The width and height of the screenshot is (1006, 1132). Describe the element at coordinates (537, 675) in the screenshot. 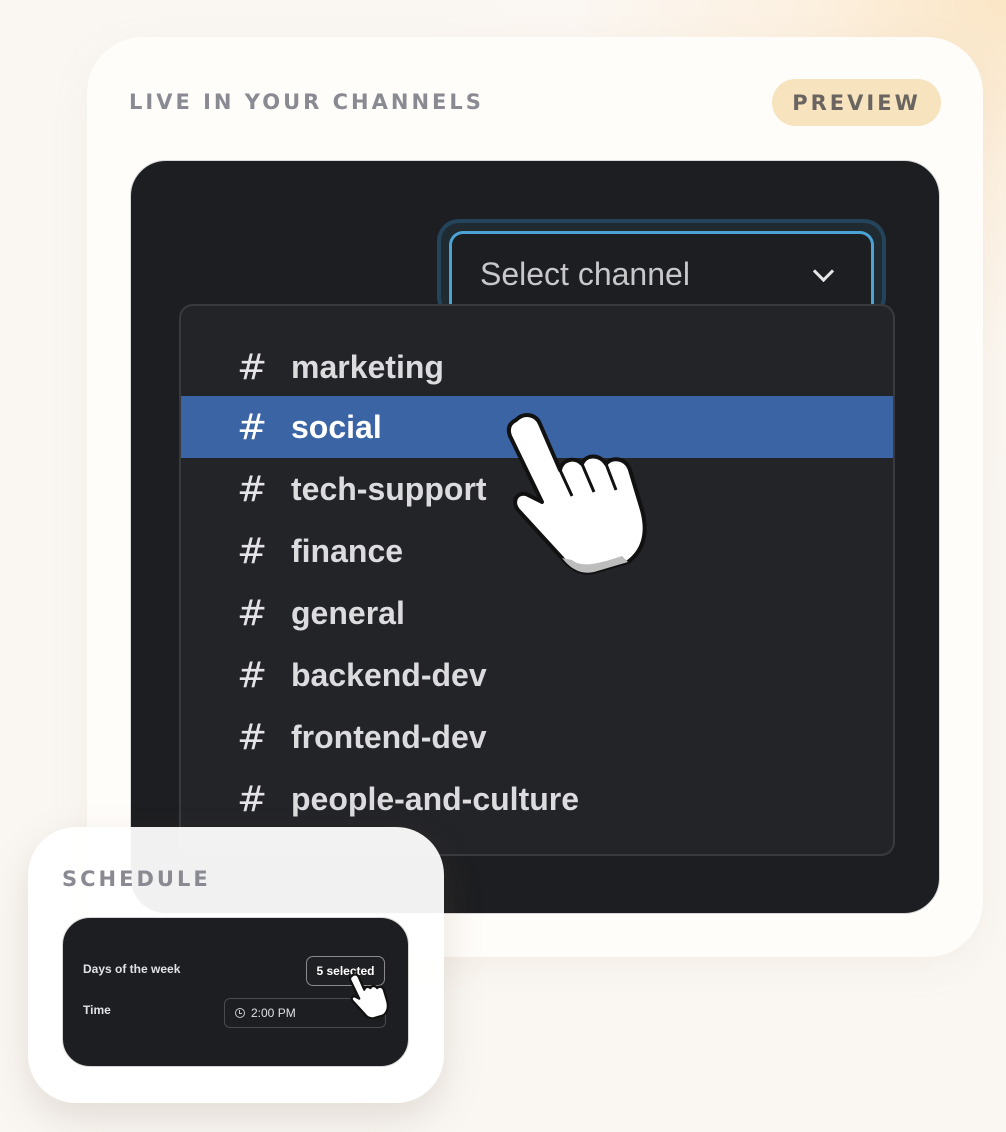

I see `channel-option-backend-dev: # backend-dev` at that location.